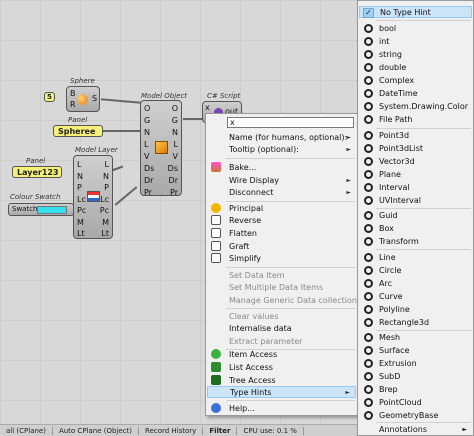 This screenshot has height=436, width=474. Describe the element at coordinates (49, 97) in the screenshot. I see `sphere-radius-value: 5` at that location.